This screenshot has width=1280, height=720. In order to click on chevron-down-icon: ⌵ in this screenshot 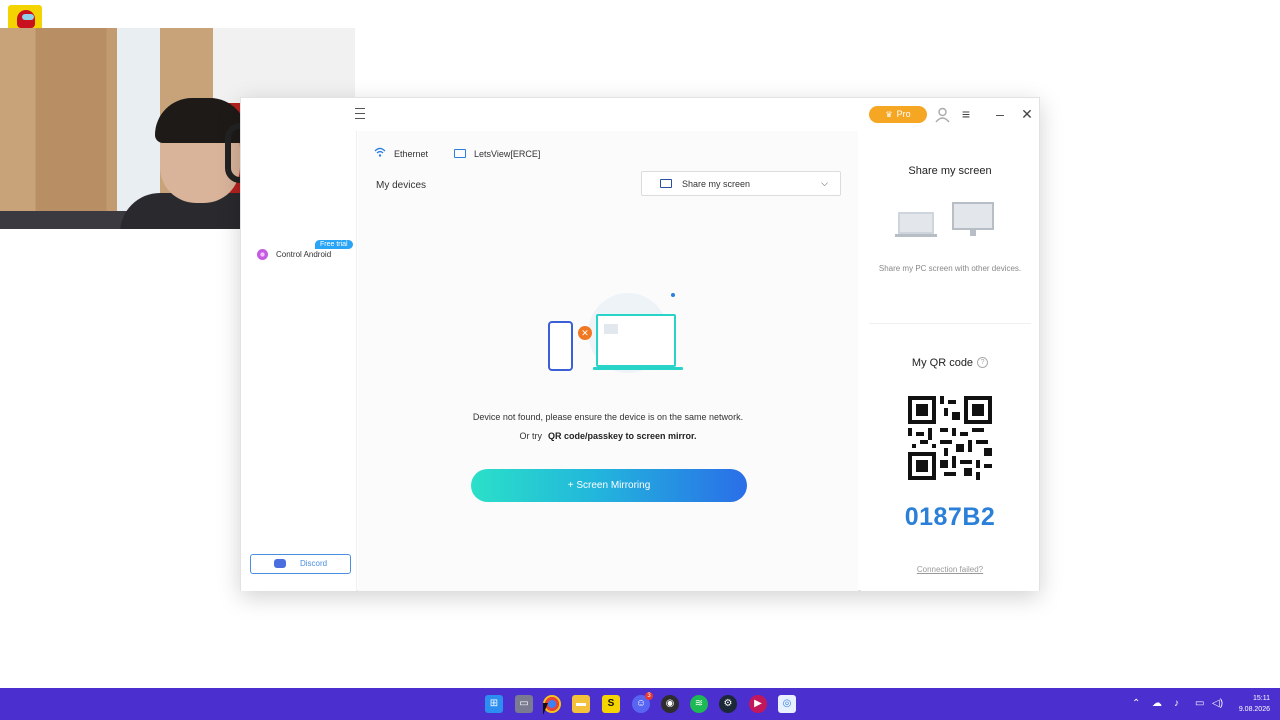, I will do `click(824, 183)`.